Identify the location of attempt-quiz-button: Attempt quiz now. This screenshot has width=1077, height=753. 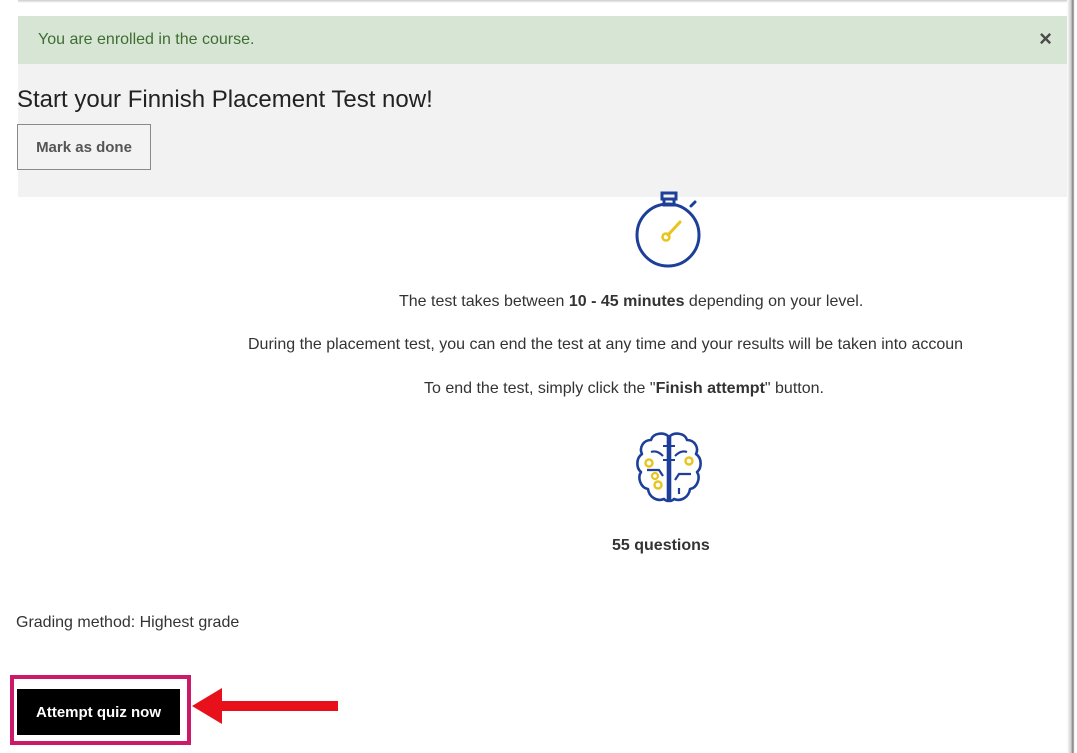
(98, 712).